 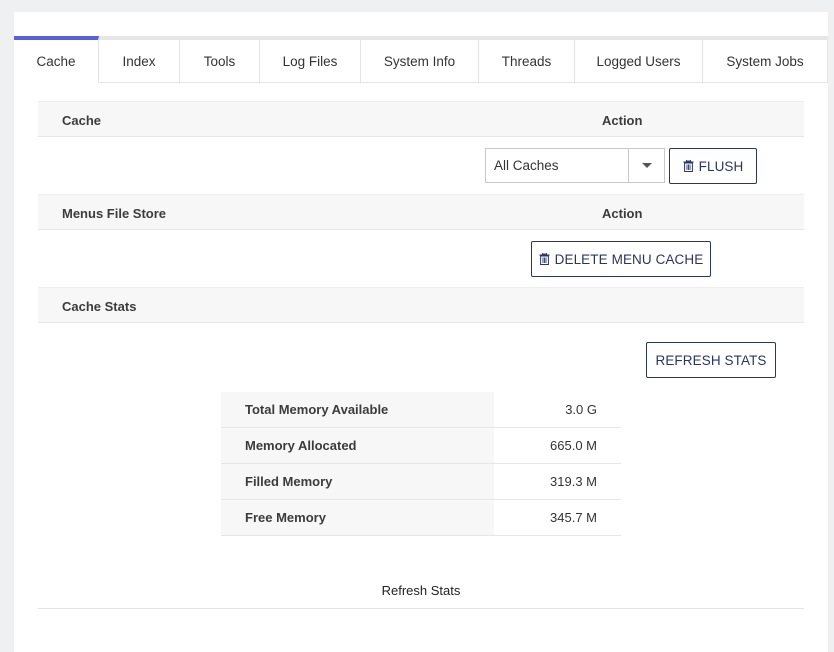 I want to click on cache-section-title: Cache, so click(x=82, y=120).